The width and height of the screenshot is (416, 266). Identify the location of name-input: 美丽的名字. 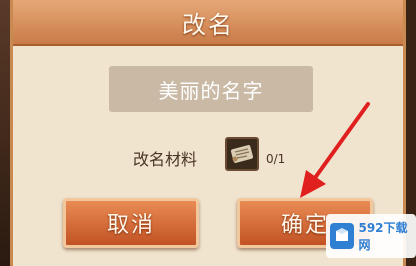
(211, 89).